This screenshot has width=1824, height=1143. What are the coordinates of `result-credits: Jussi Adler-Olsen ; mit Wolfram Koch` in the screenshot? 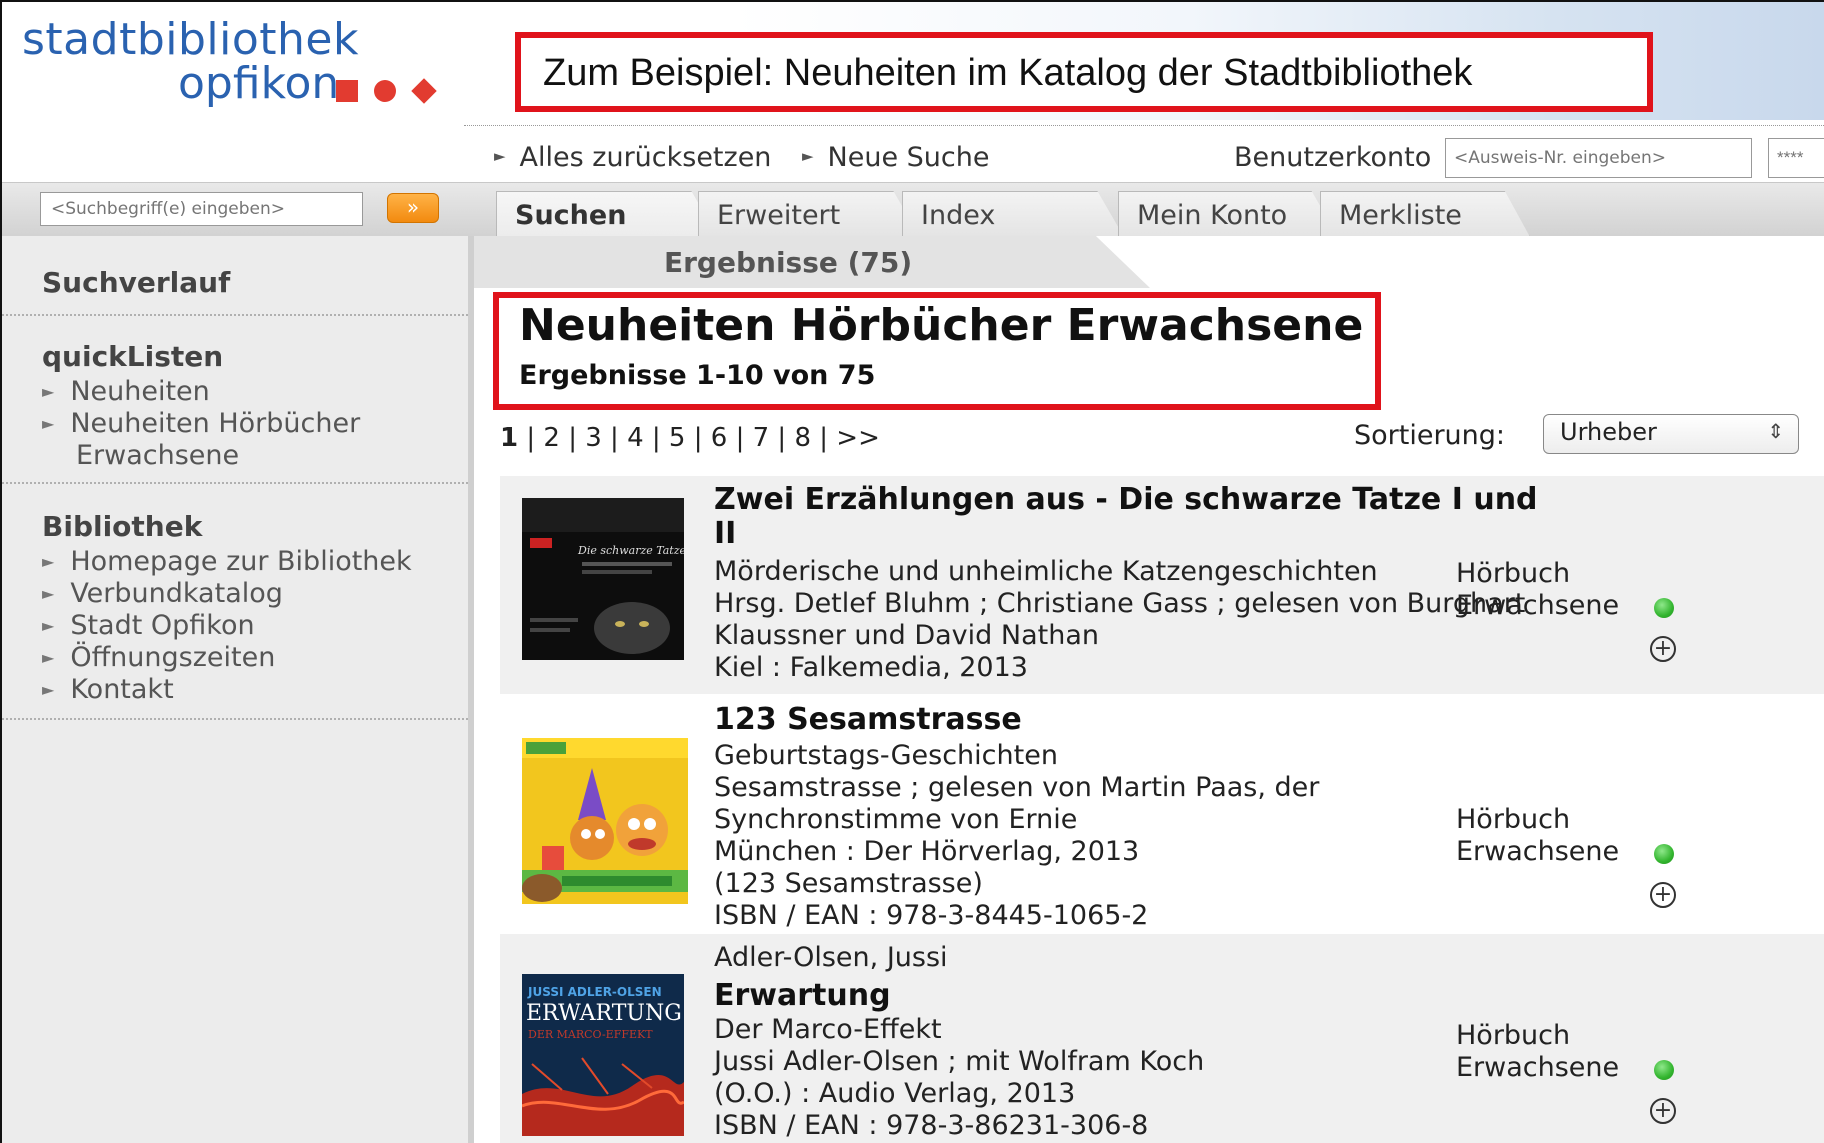 It's located at (959, 1061).